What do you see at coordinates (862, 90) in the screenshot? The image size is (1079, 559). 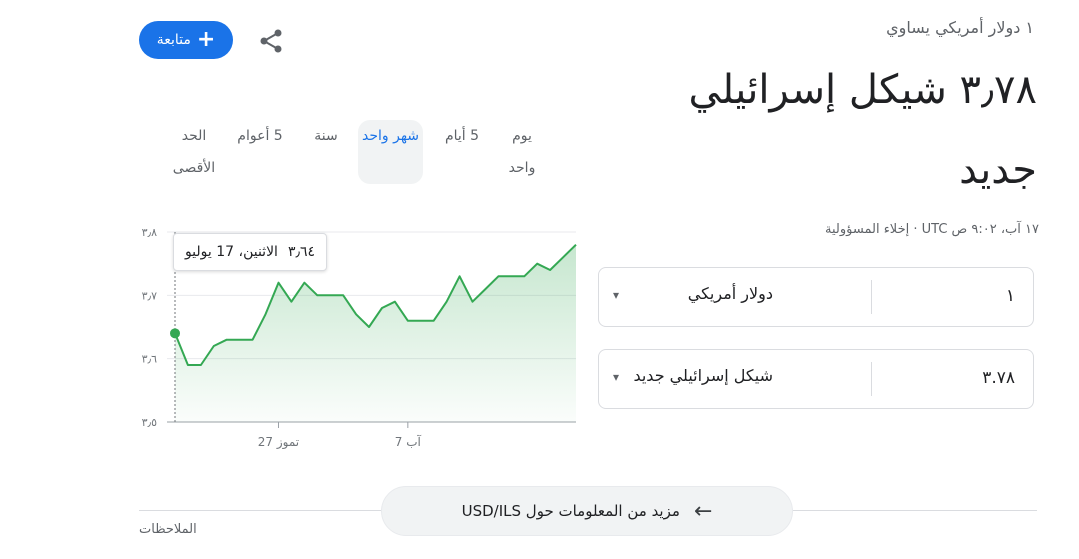 I see `conversion-result-value: ٣٫٧٨ شيكل إسرائيلي` at bounding box center [862, 90].